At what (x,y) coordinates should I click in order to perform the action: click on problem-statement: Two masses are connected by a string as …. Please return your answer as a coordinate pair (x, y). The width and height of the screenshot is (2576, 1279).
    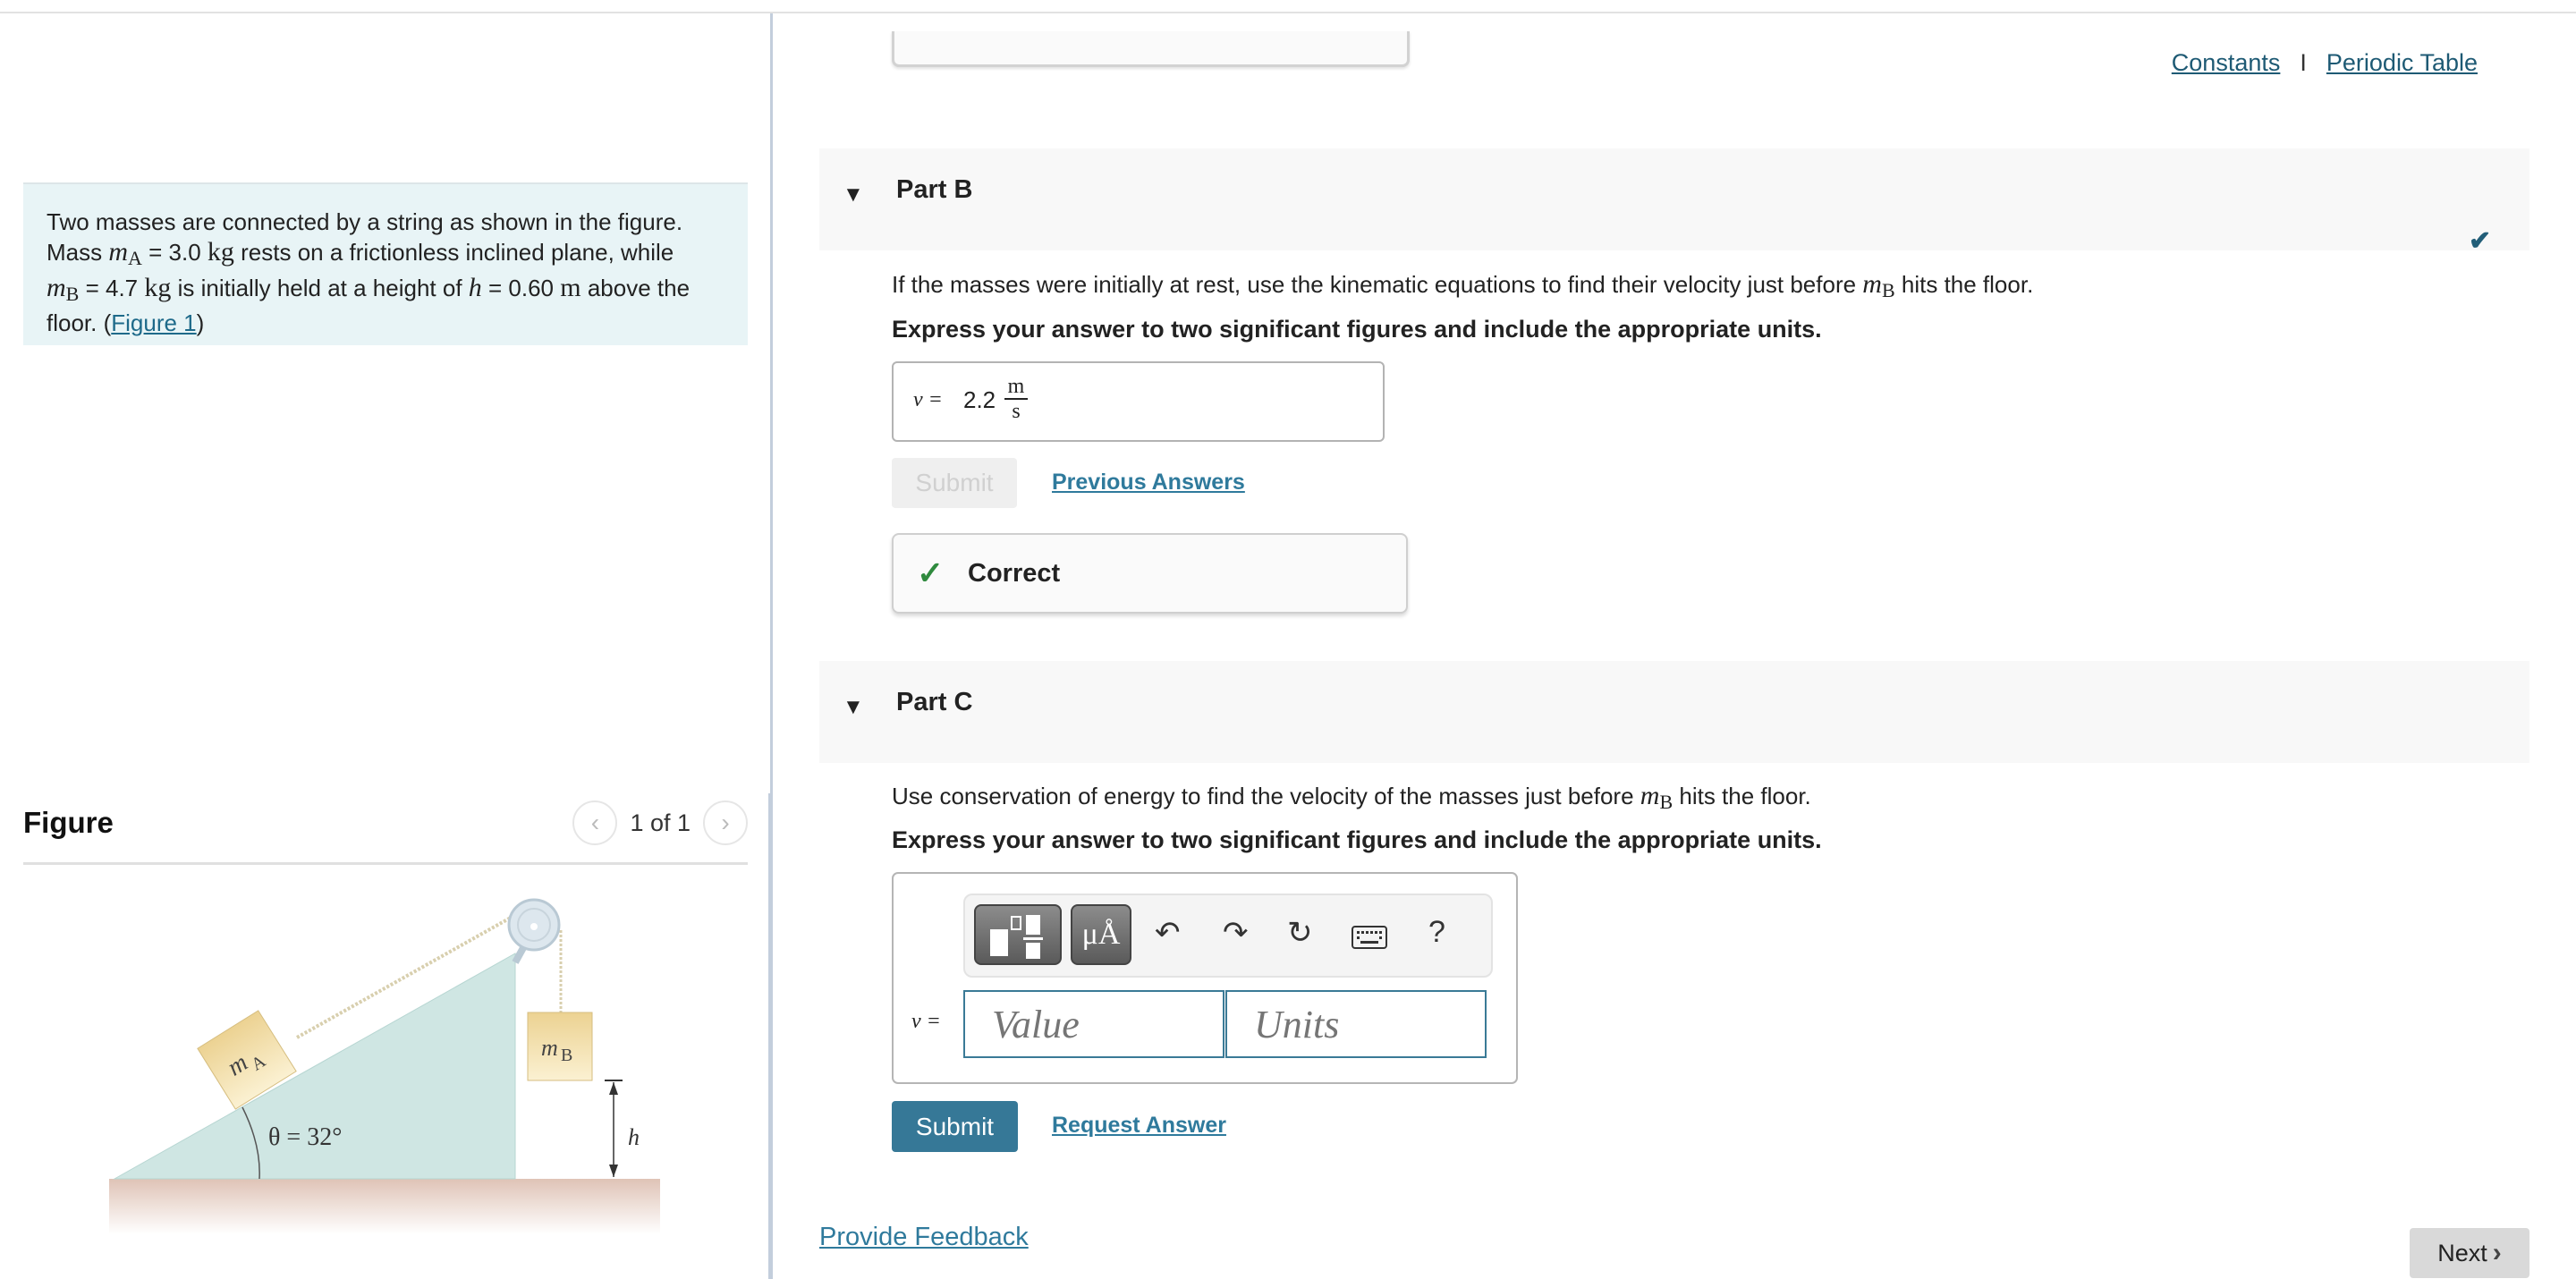
    Looking at the image, I should click on (385, 263).